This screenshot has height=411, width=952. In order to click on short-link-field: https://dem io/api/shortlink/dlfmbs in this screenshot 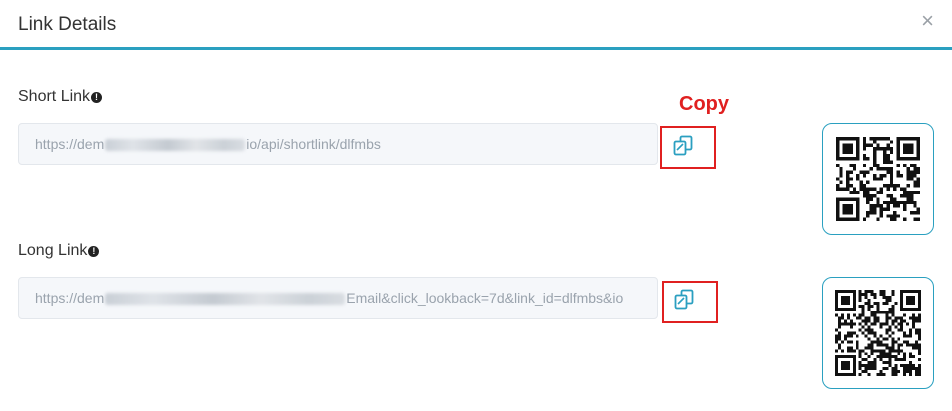, I will do `click(338, 144)`.